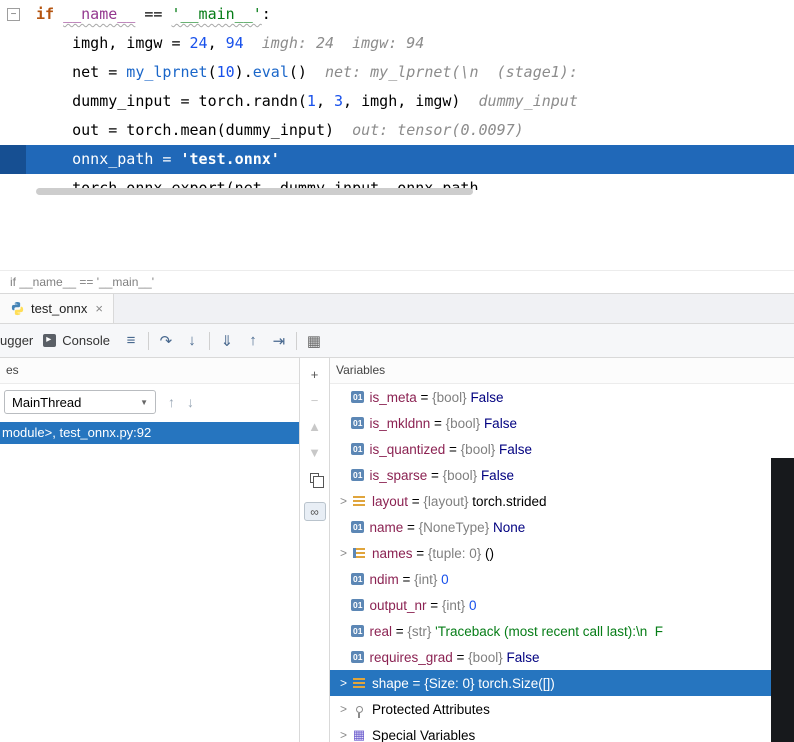 Image resolution: width=794 pixels, height=742 pixels. Describe the element at coordinates (562, 527) in the screenshot. I see `variable-row: 01 name = {NoneType} None` at that location.